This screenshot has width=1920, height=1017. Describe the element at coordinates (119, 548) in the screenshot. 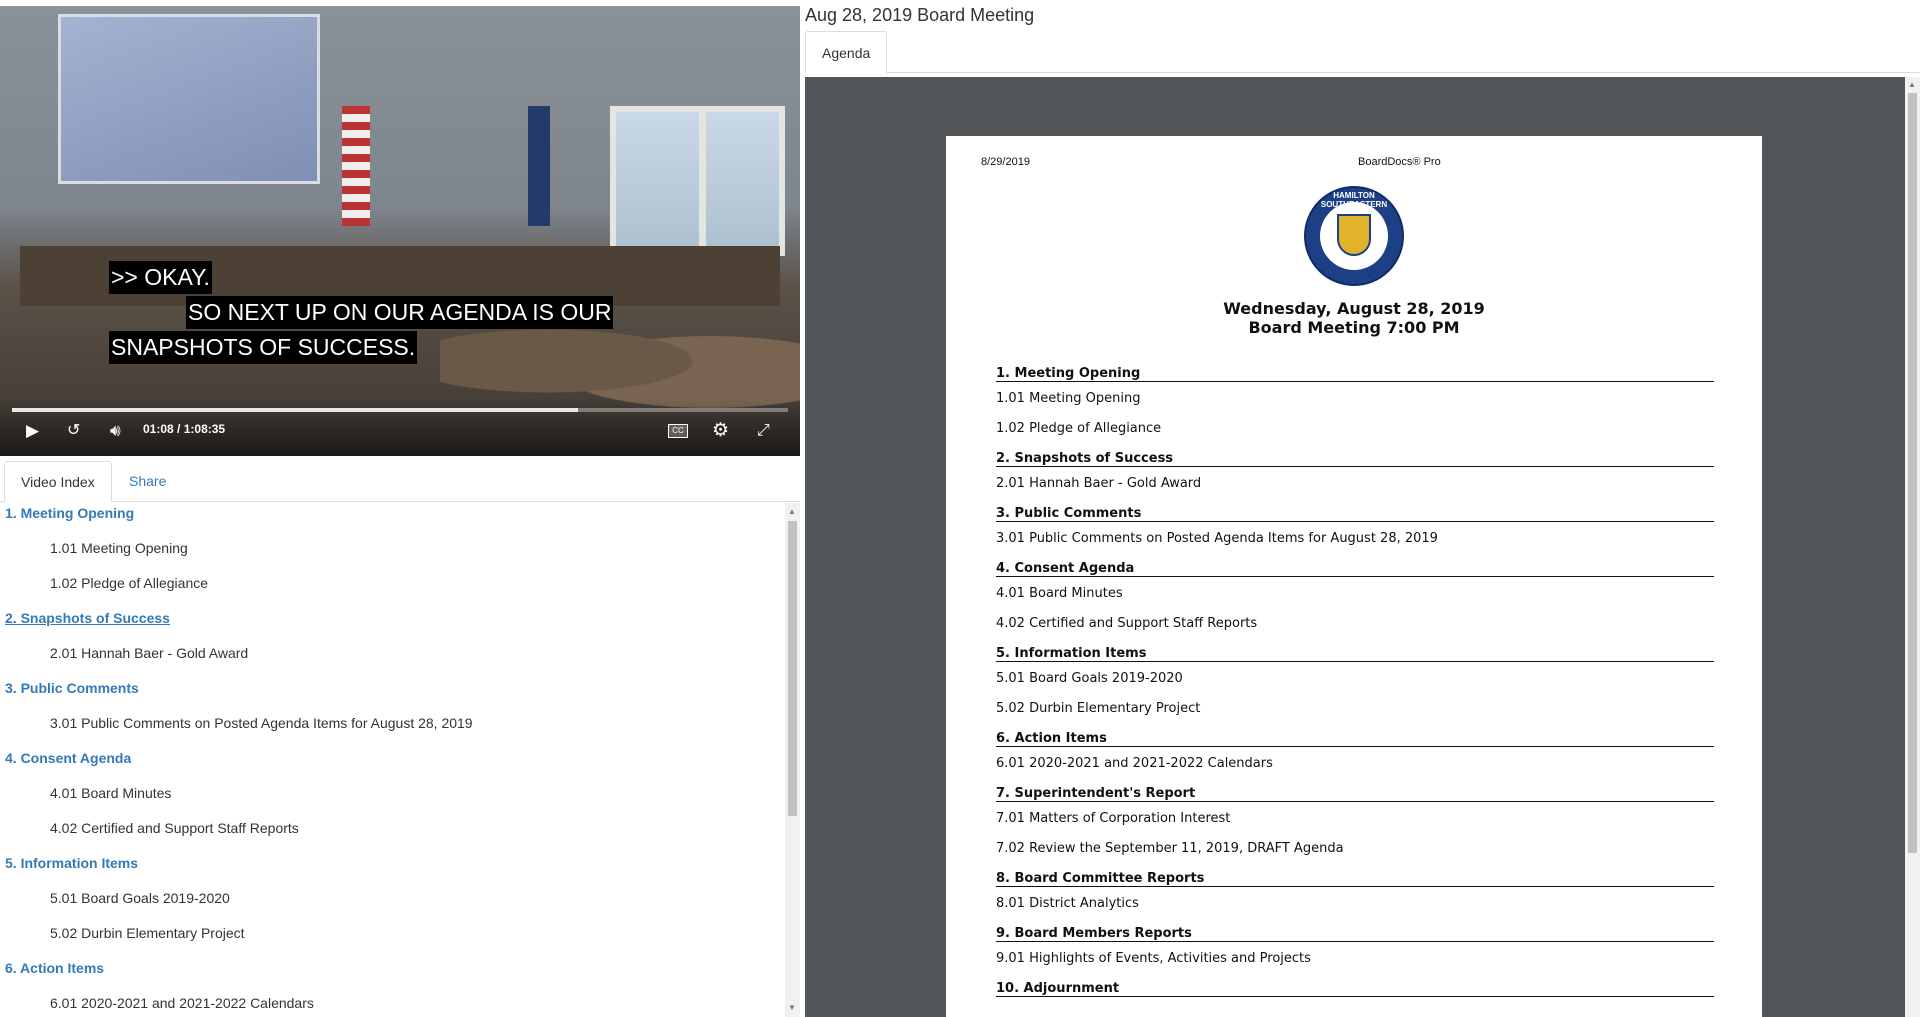

I see `index-item-link: 1.01 Meeting Opening` at that location.